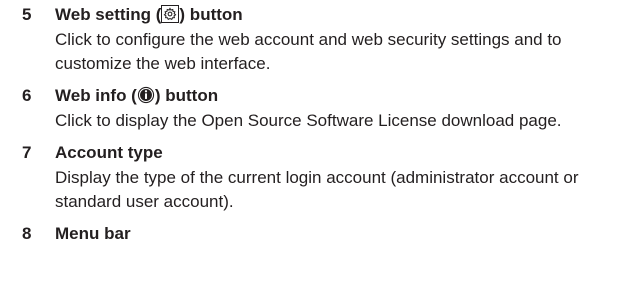  What do you see at coordinates (109, 152) in the screenshot?
I see `item-title: Account type` at bounding box center [109, 152].